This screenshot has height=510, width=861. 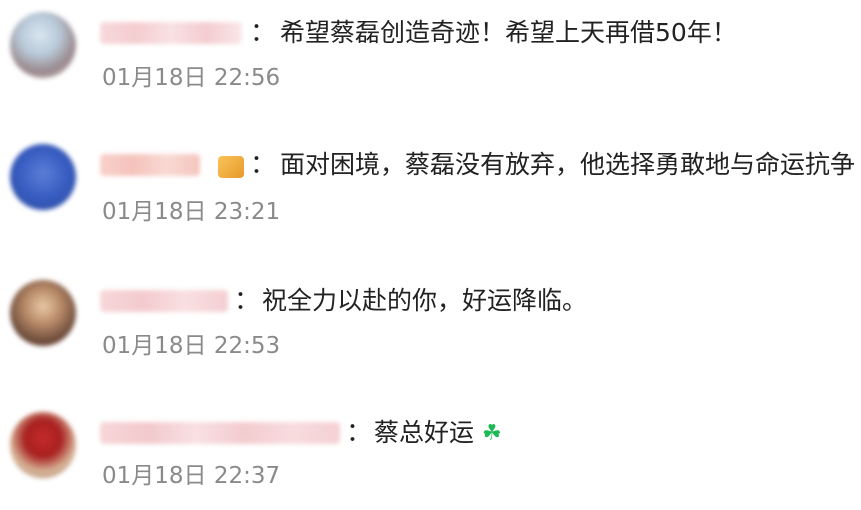 What do you see at coordinates (492, 433) in the screenshot?
I see `clover-icon: ☘` at bounding box center [492, 433].